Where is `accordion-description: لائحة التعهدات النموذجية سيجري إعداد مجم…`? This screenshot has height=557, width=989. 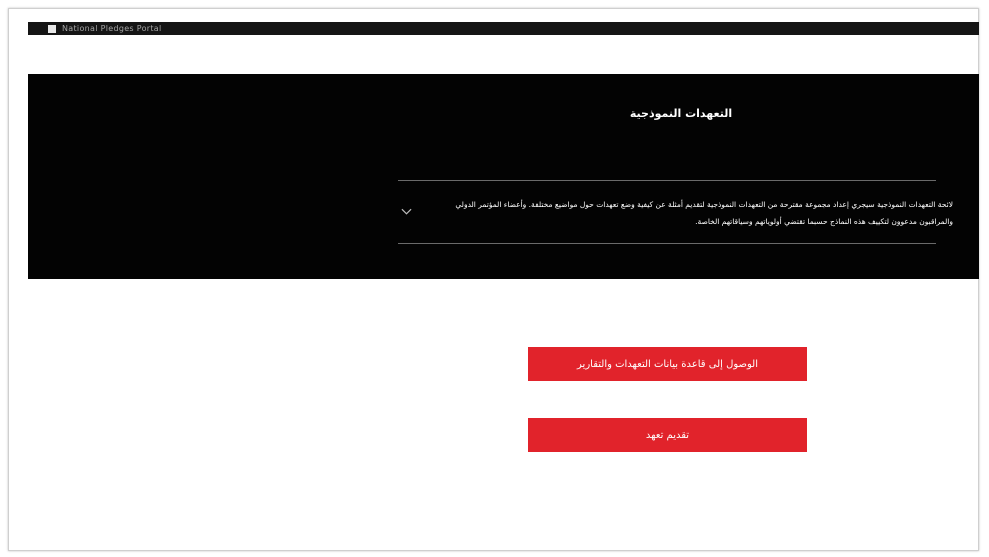
accordion-description: لائحة التعهدات النموذجية سيجري إعداد مجم… is located at coordinates (688, 213).